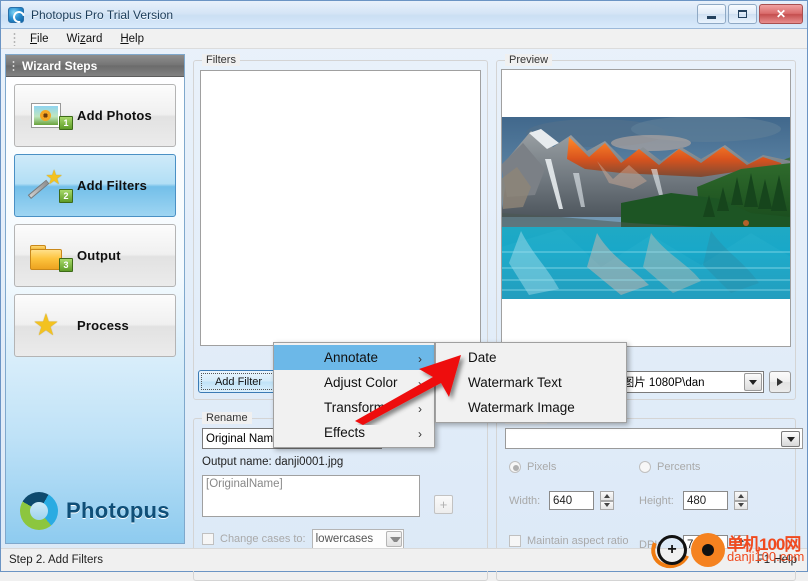  Describe the element at coordinates (227, 418) in the screenshot. I see `rename-legend: Rename` at that location.